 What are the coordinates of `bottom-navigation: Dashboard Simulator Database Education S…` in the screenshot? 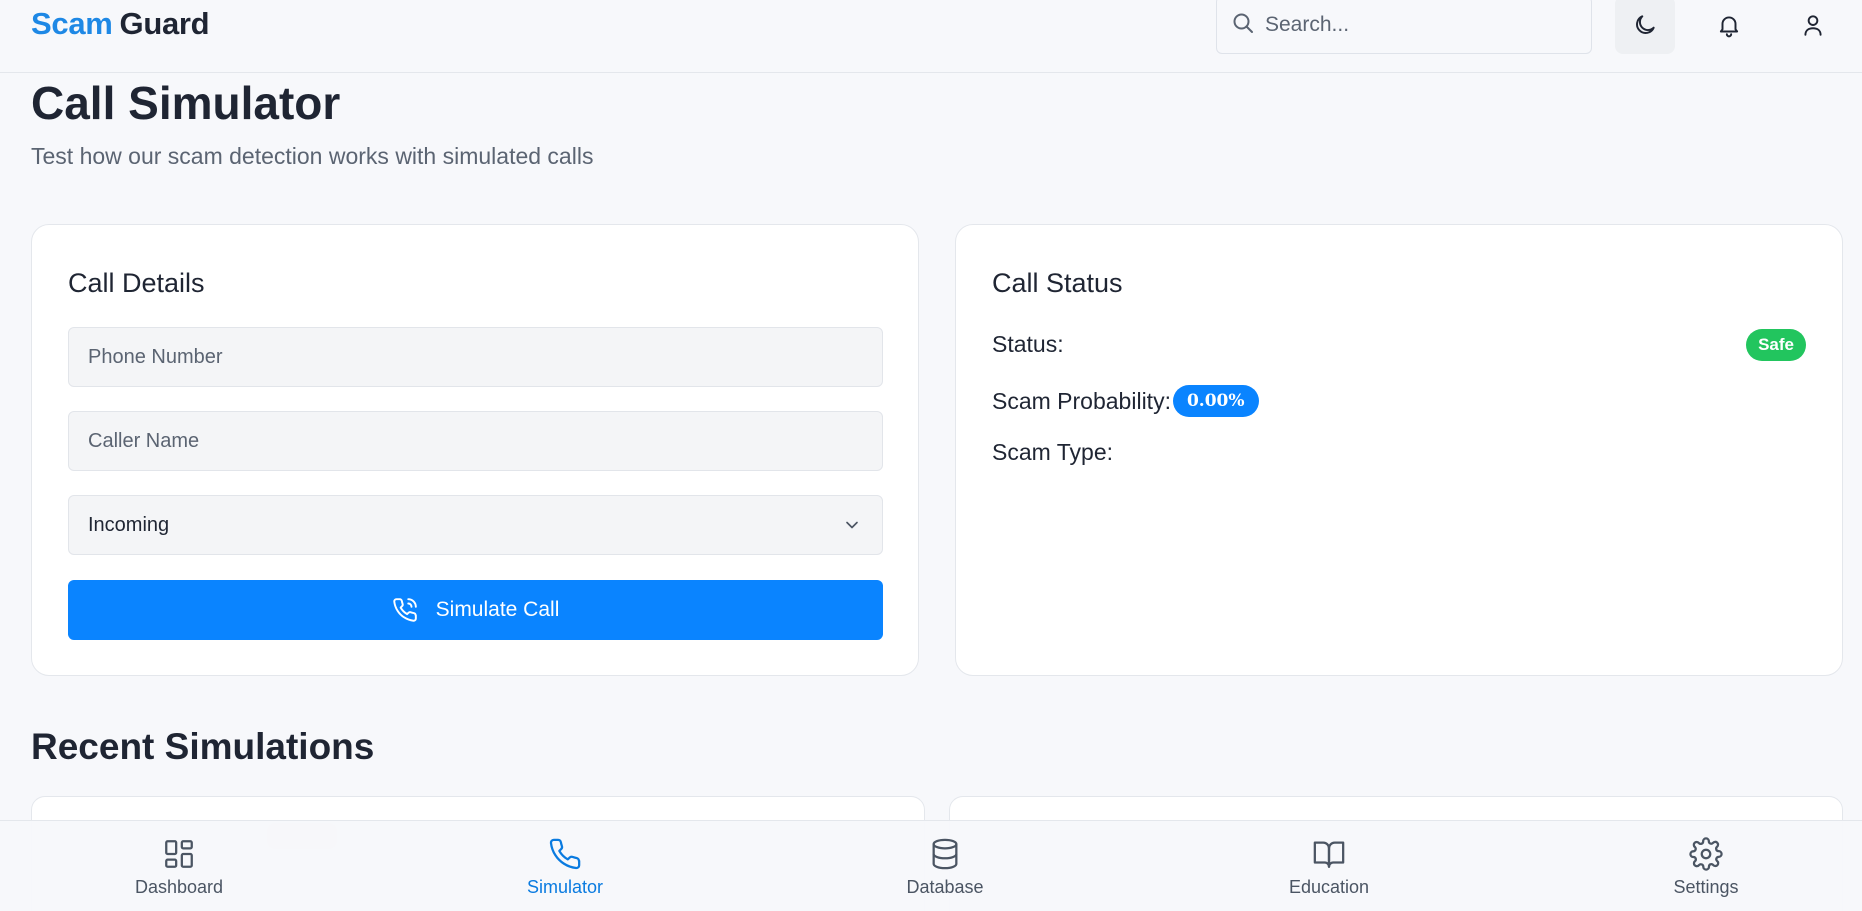 It's located at (931, 865).